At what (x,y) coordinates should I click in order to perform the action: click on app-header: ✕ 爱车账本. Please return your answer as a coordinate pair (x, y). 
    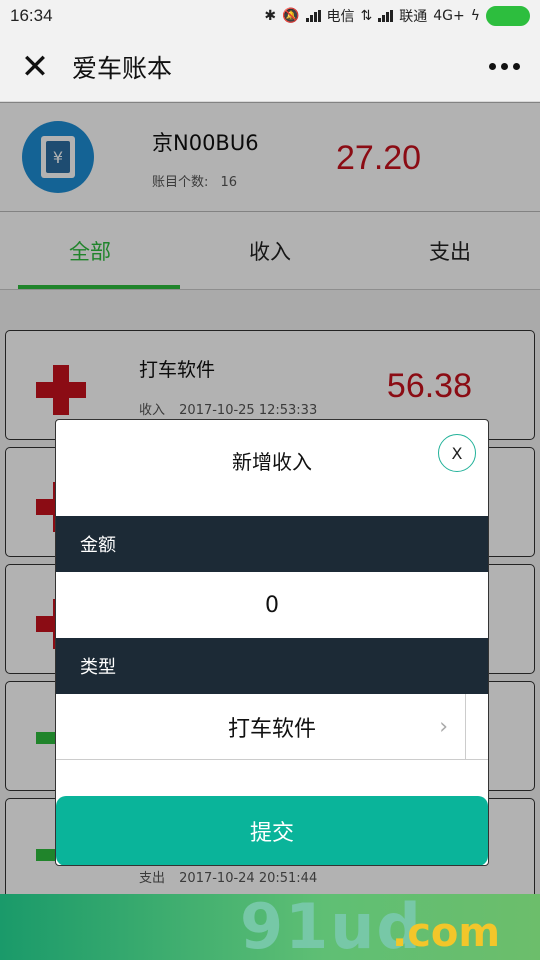
    Looking at the image, I should click on (270, 67).